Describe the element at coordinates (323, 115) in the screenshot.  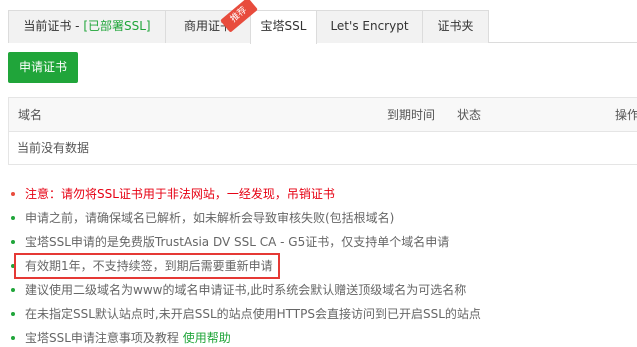
I see `cert-table-header: 域名 到期时间 状态 操作` at that location.